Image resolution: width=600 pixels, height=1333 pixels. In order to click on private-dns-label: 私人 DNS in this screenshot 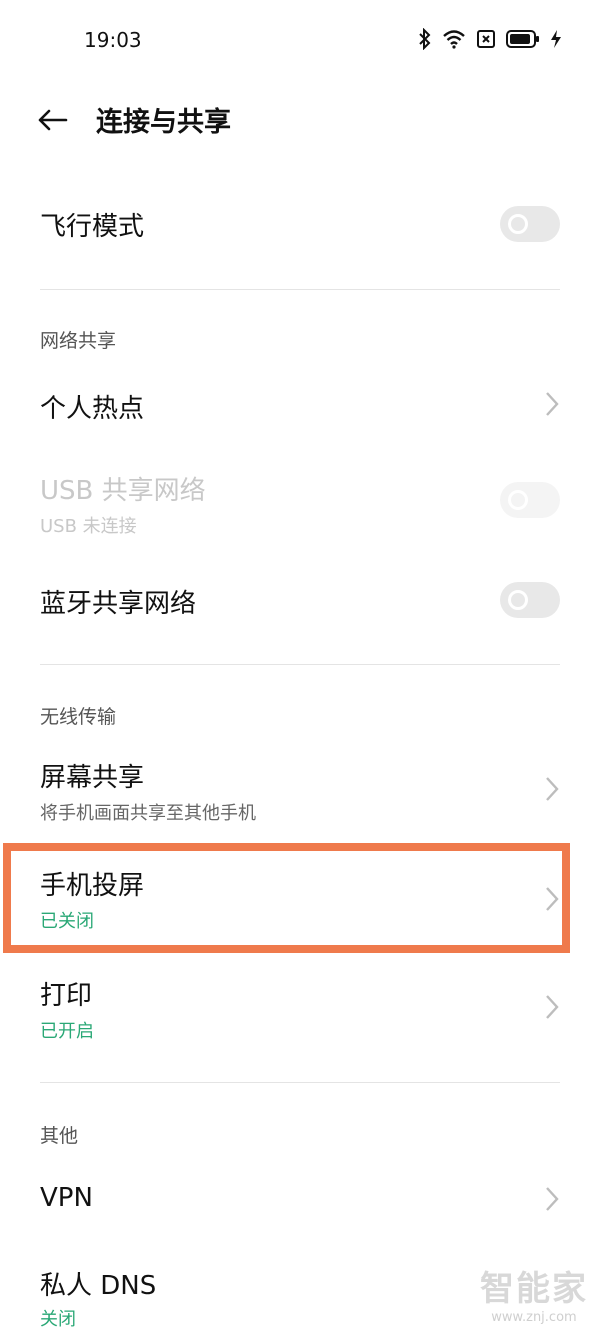, I will do `click(98, 1286)`.